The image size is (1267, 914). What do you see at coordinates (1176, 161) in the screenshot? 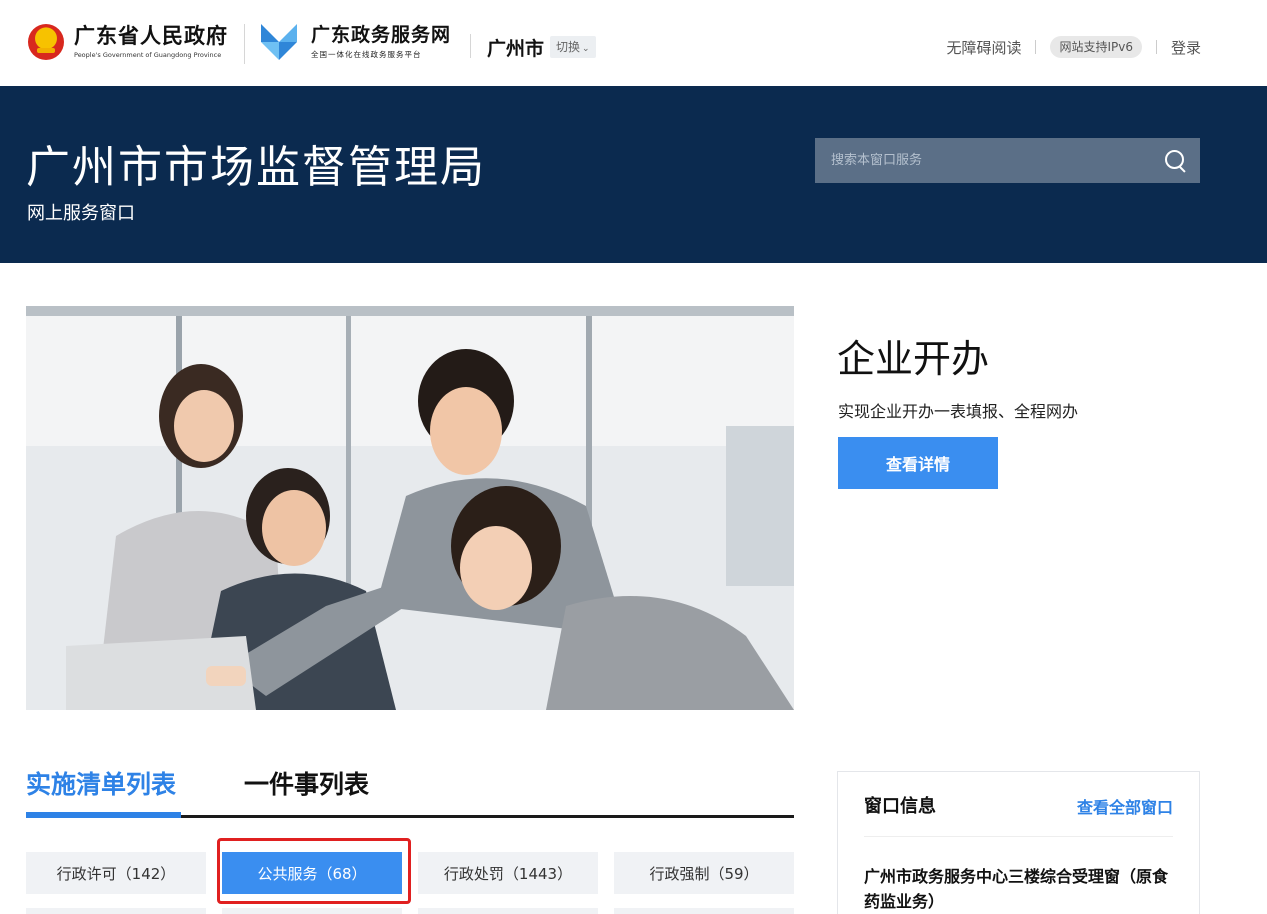
I see `search-icon` at bounding box center [1176, 161].